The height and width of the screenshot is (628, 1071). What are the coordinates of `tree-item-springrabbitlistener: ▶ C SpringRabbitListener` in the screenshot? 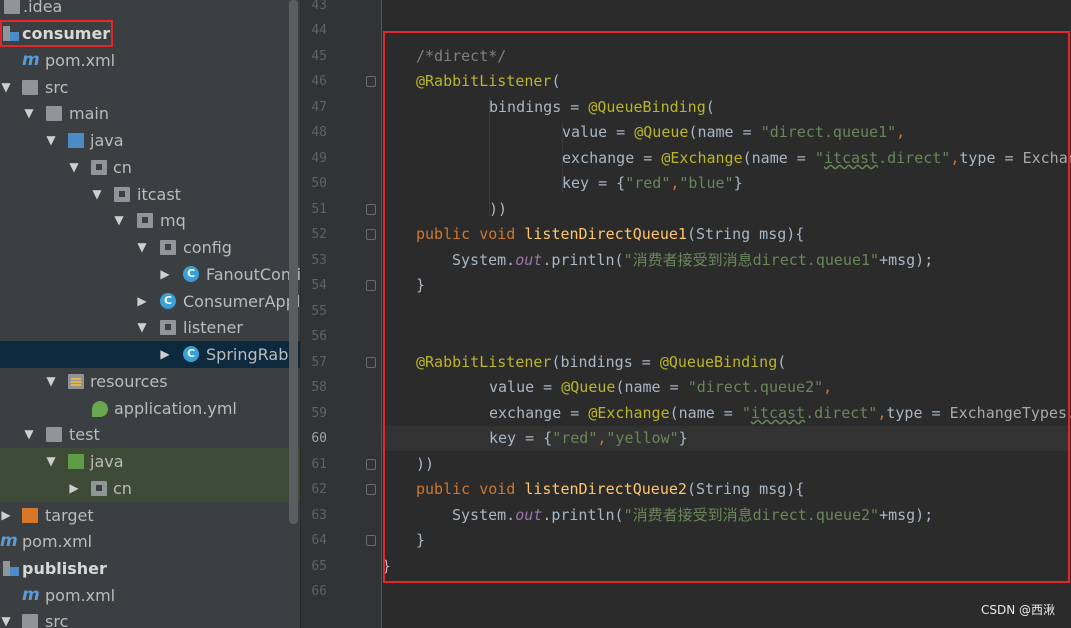 It's located at (150, 354).